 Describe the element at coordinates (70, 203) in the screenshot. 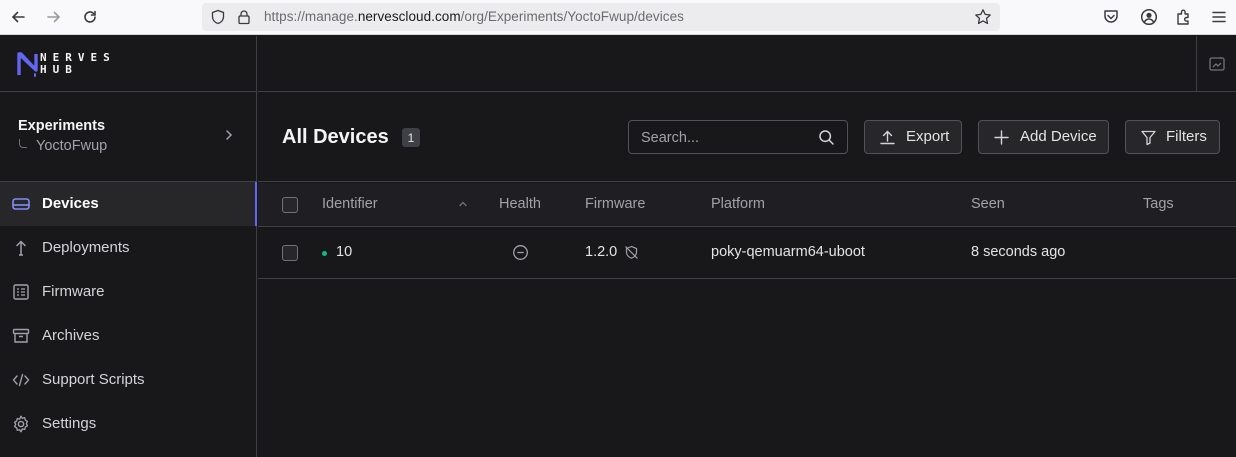

I see `sidebar-item-label: Devices` at that location.